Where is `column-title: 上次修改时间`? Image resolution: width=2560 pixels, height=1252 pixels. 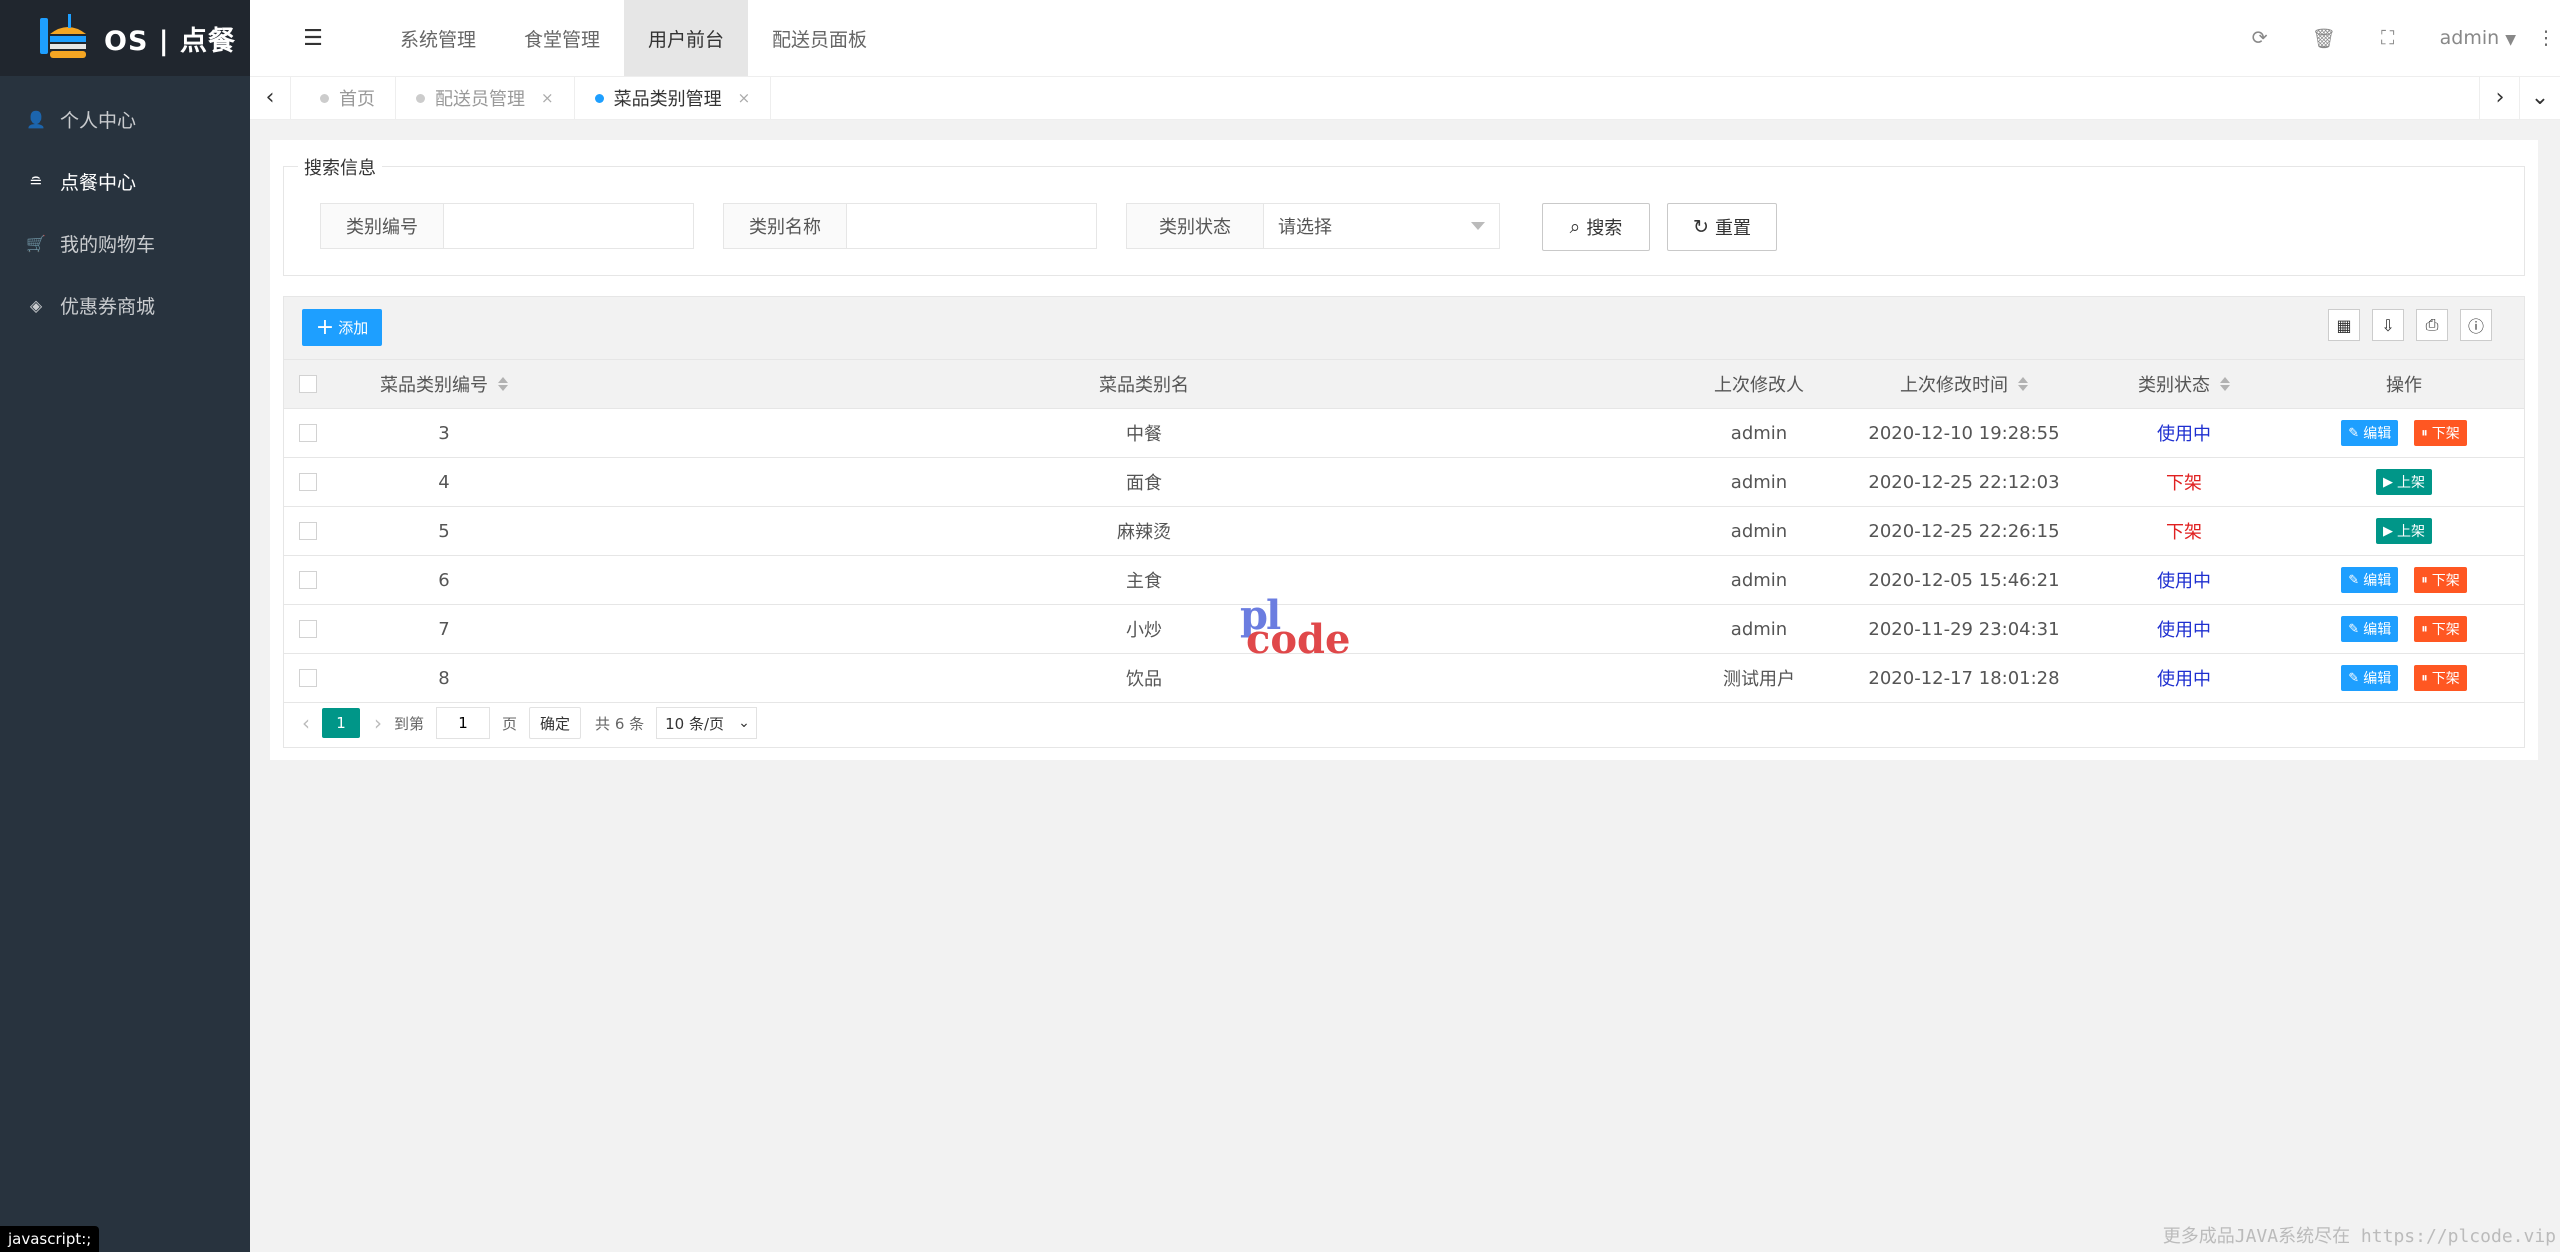
column-title: 上次修改时间 is located at coordinates (1954, 385).